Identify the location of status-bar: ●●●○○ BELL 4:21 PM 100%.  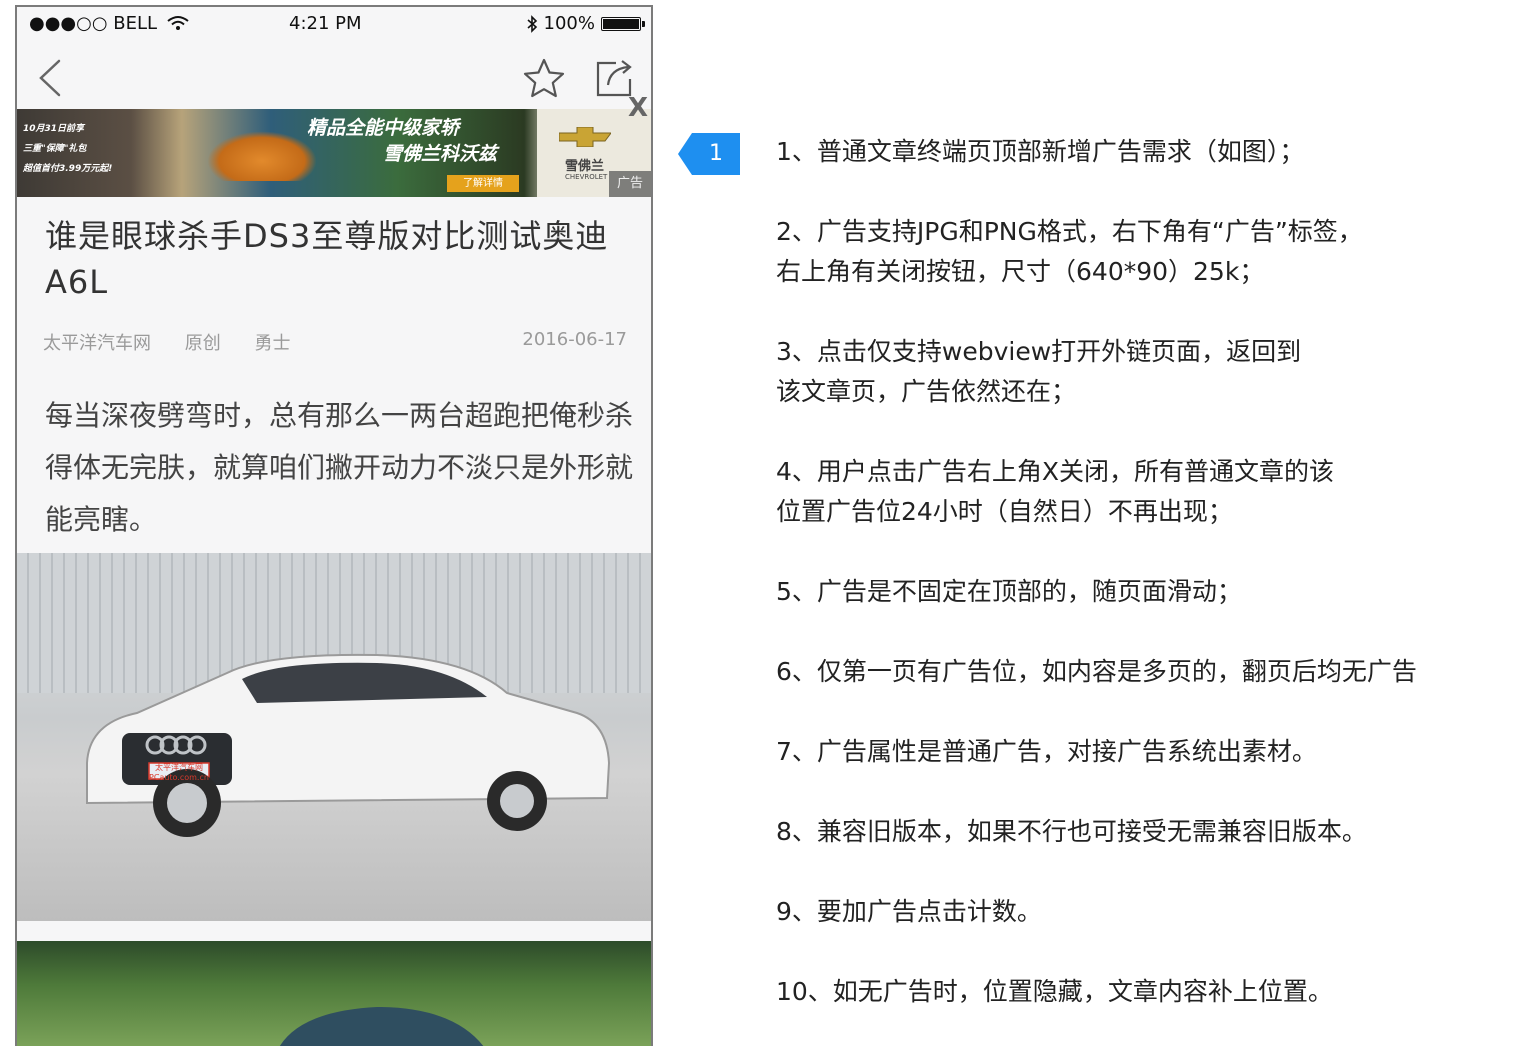
(334, 25).